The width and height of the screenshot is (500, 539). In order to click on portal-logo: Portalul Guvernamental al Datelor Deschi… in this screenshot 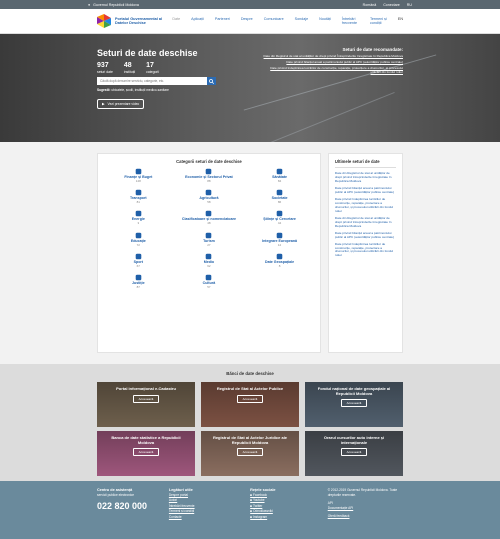, I will do `click(132, 21)`.